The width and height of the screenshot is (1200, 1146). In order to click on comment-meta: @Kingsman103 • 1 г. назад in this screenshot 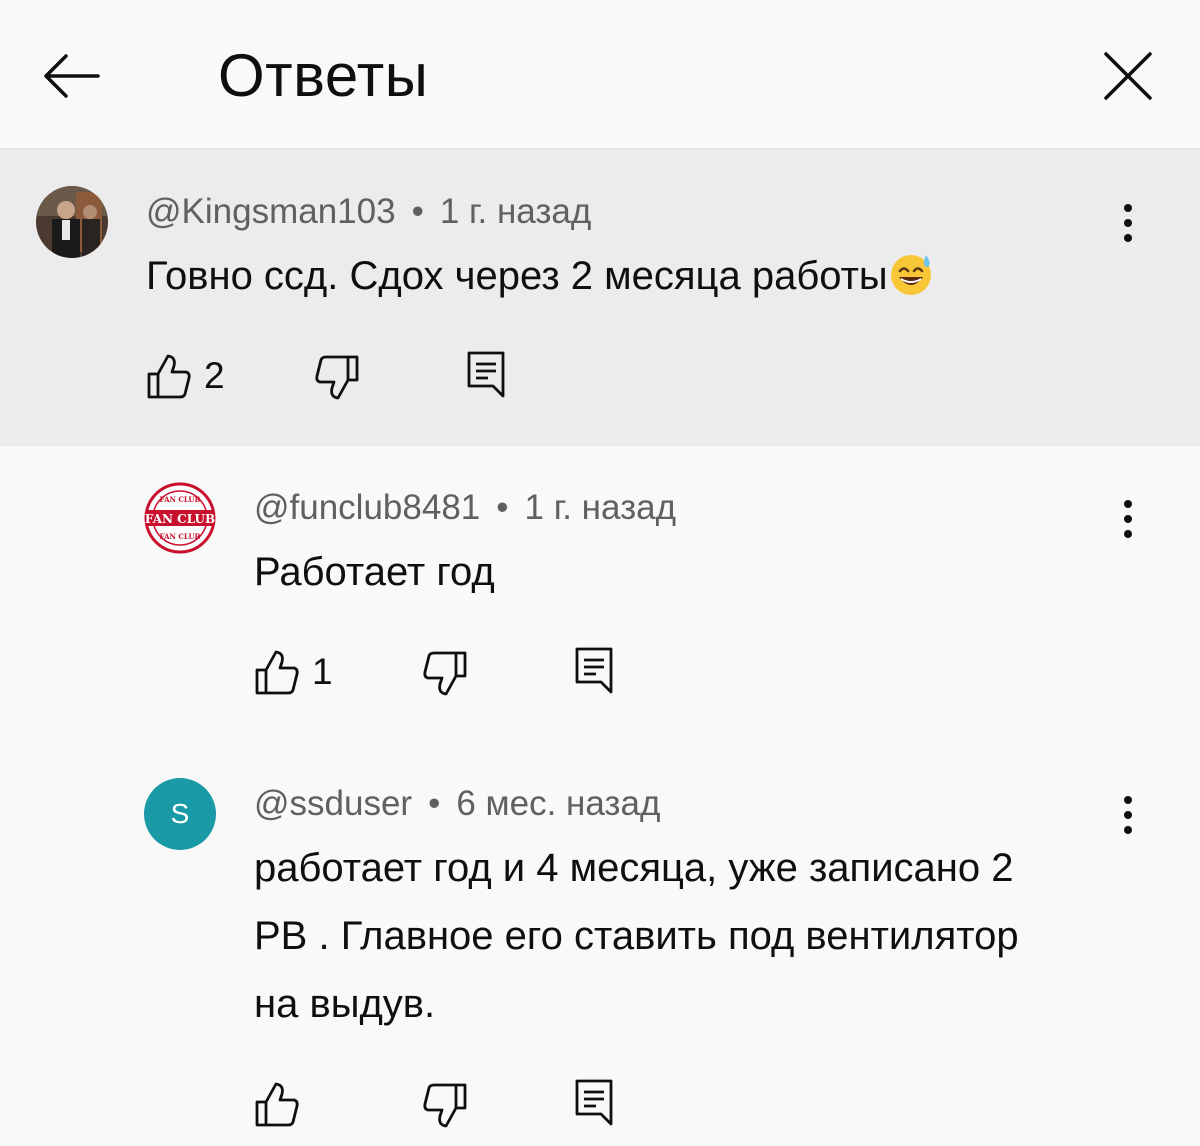, I will do `click(368, 212)`.